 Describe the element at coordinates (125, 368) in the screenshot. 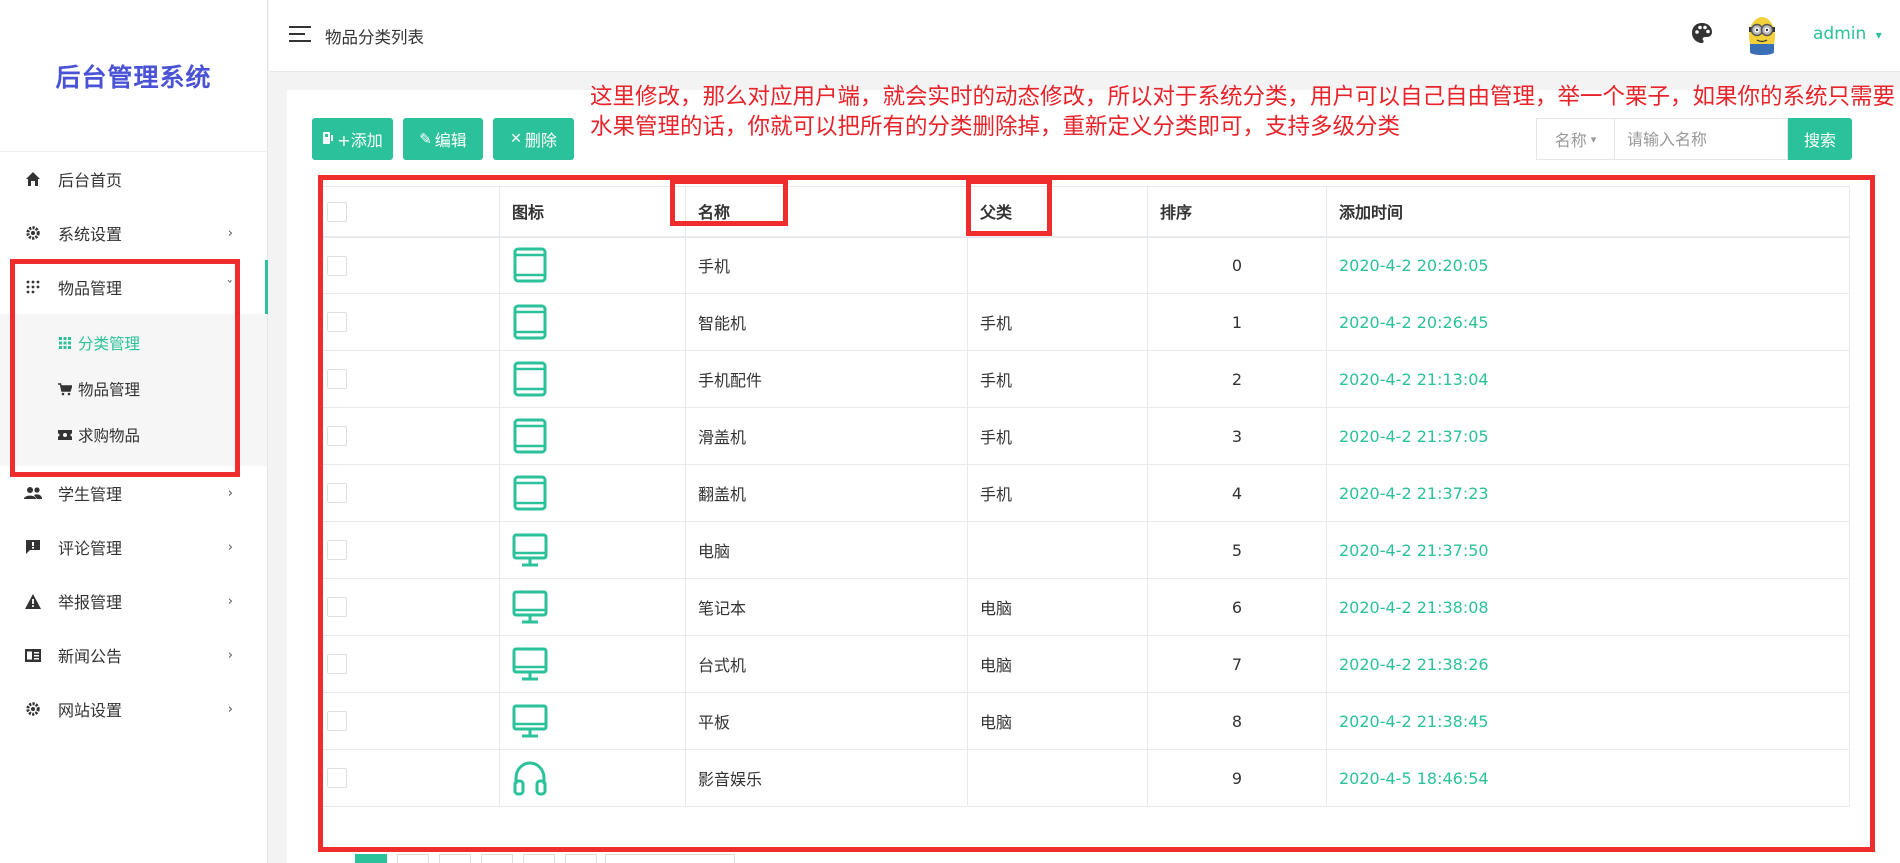

I see `annotation-box-sidebar` at that location.